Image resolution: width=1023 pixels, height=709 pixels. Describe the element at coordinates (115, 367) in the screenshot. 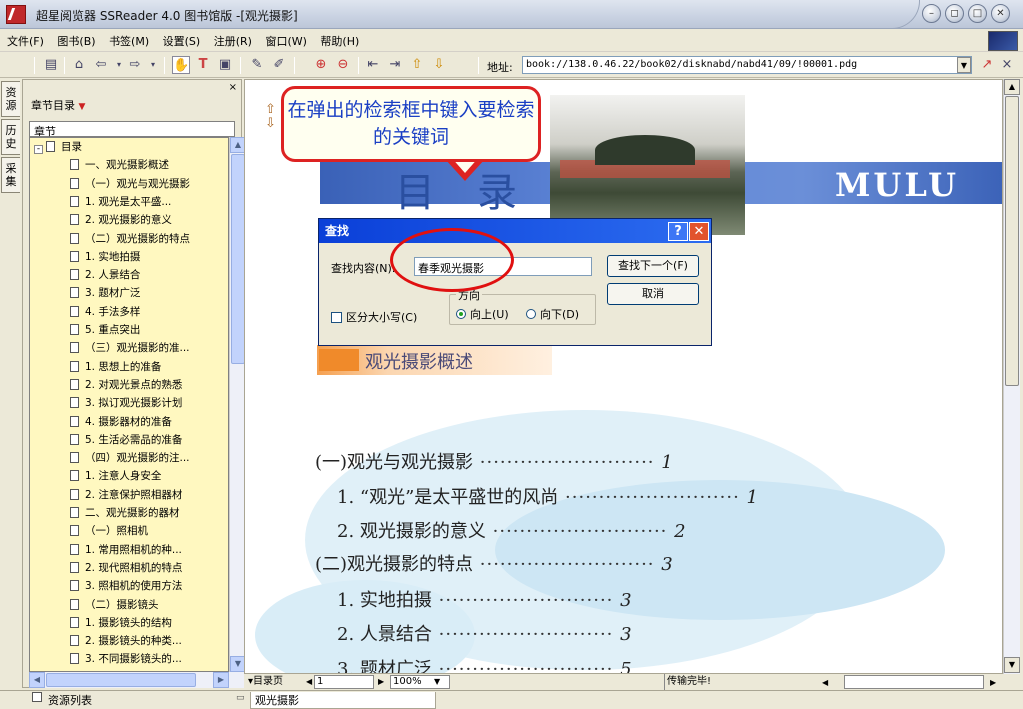

I see `tree-item: 1. 思想上的准备` at that location.